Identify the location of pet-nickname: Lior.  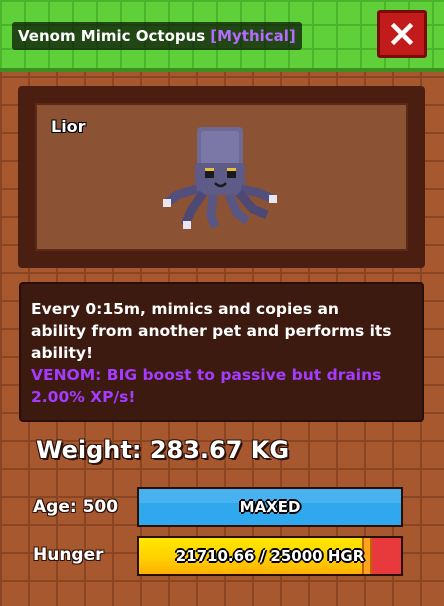
(68, 126).